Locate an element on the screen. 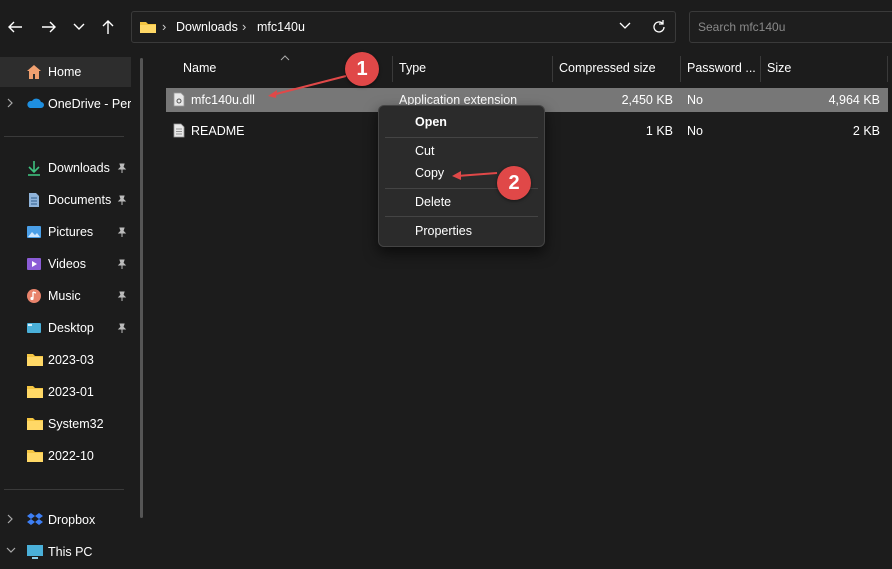 The width and height of the screenshot is (892, 569). annotation-arrows is located at coordinates (383, 127).